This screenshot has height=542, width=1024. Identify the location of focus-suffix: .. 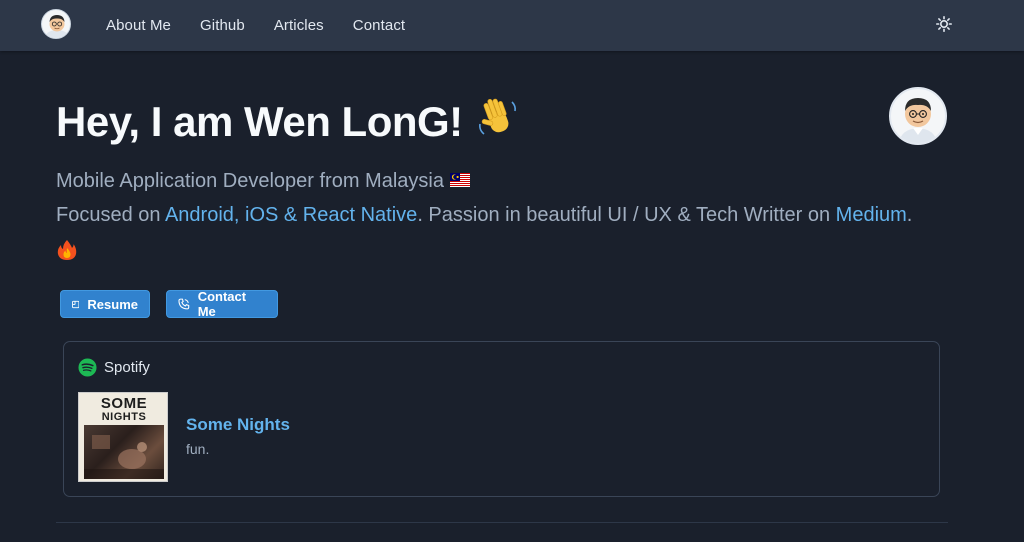
(909, 215).